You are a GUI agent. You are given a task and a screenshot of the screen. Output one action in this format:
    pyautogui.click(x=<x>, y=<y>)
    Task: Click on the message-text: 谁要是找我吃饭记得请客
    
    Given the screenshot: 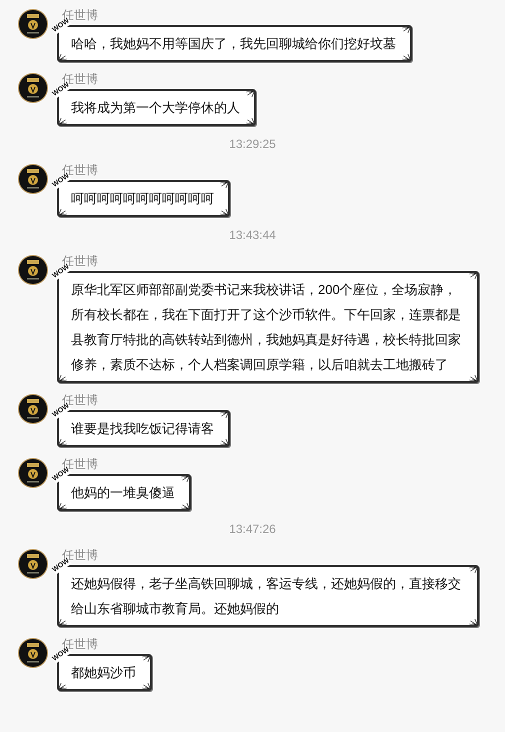 What is the action you would take?
    pyautogui.click(x=142, y=428)
    